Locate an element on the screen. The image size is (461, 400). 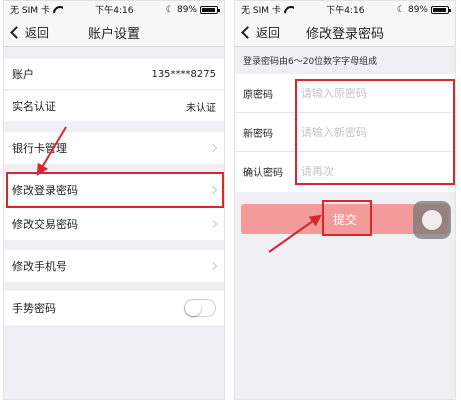
submit-label: 提交 is located at coordinates (344, 219).